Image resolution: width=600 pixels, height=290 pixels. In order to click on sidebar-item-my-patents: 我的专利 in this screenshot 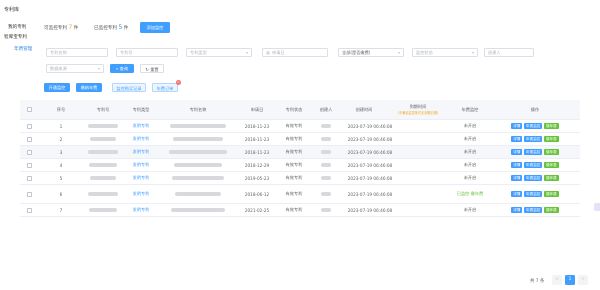, I will do `click(17, 27)`.